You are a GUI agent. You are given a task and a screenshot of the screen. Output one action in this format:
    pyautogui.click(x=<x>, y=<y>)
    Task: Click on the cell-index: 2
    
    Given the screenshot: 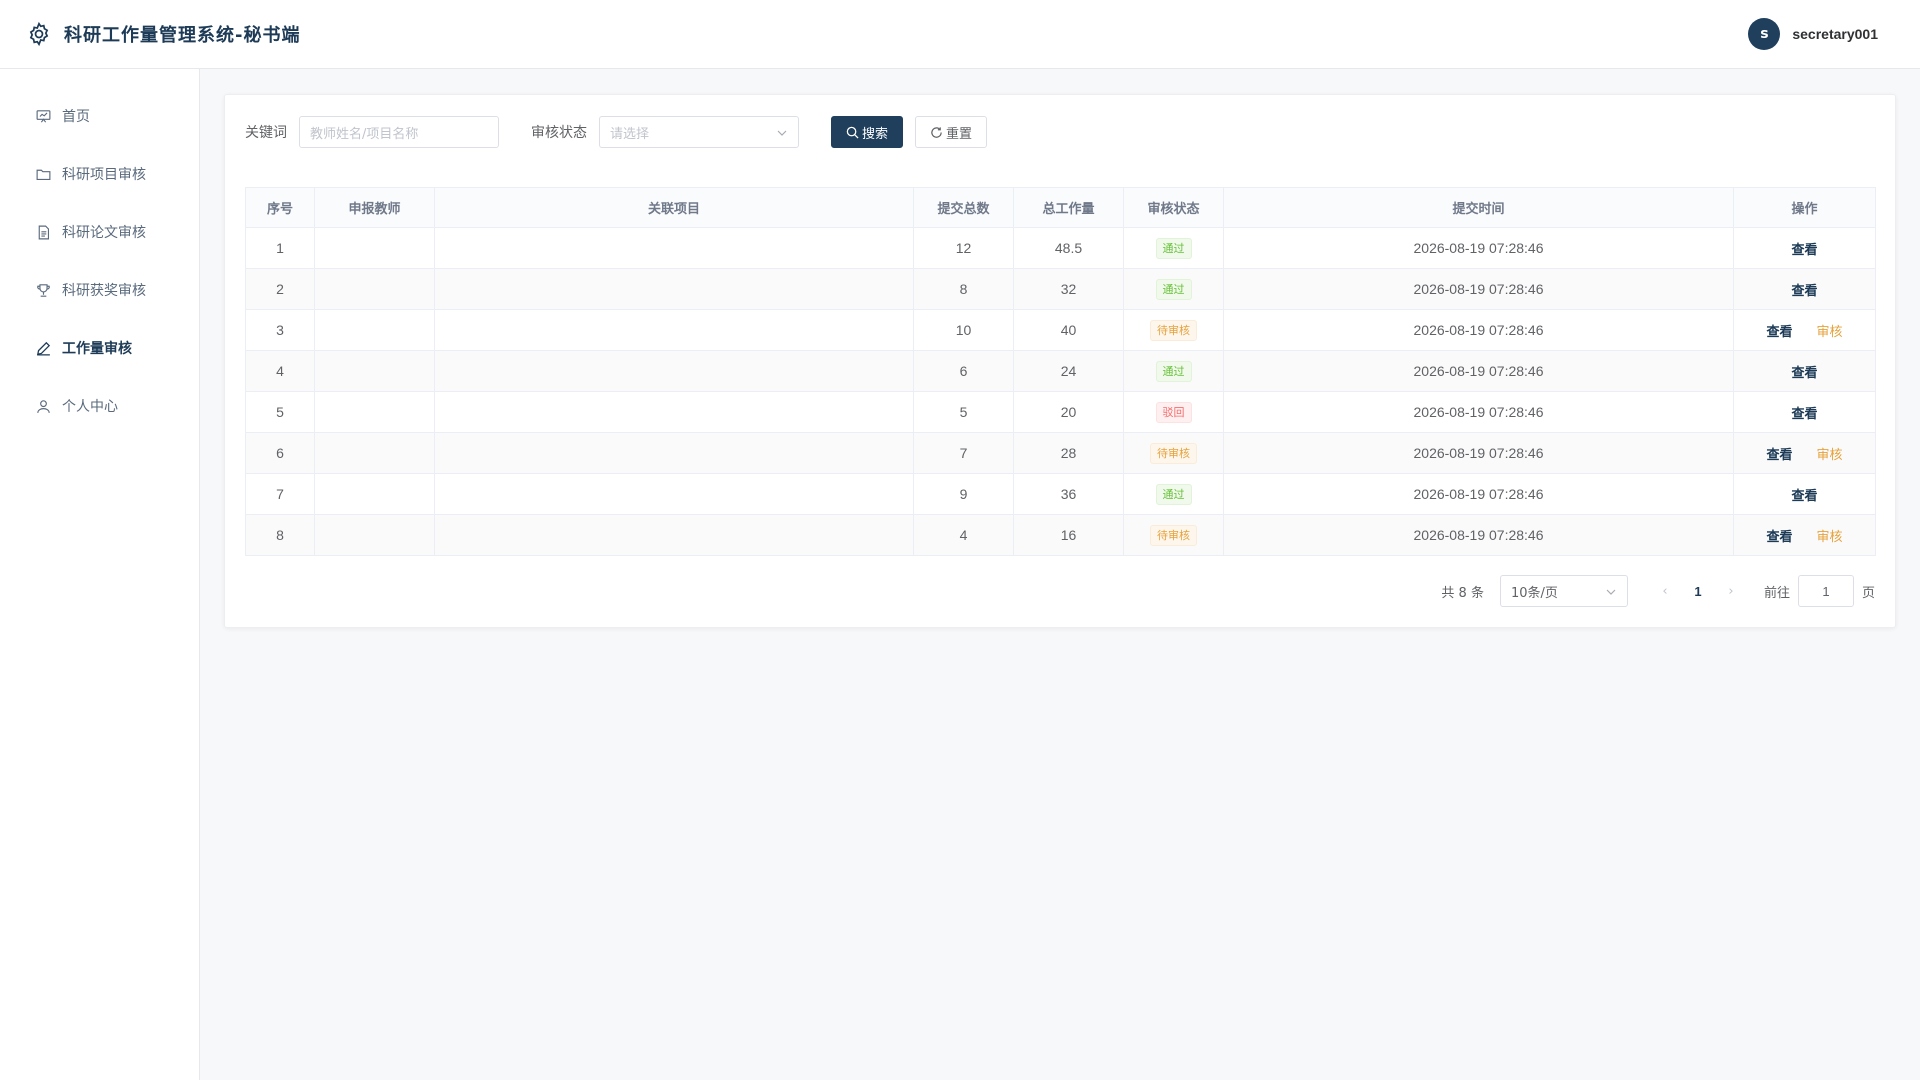 What is the action you would take?
    pyautogui.click(x=280, y=289)
    